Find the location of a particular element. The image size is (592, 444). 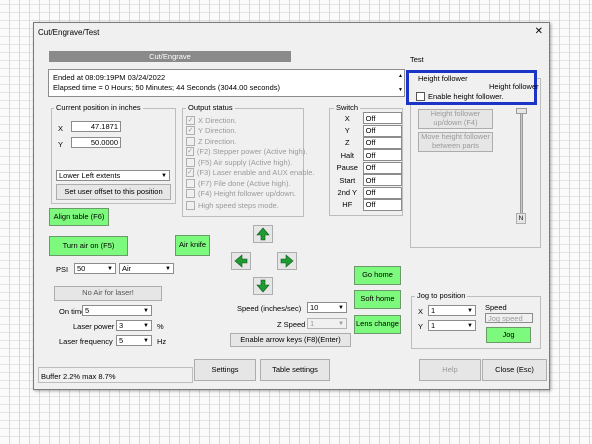

extents-select: Lower Left extents ▼ is located at coordinates (113, 175).